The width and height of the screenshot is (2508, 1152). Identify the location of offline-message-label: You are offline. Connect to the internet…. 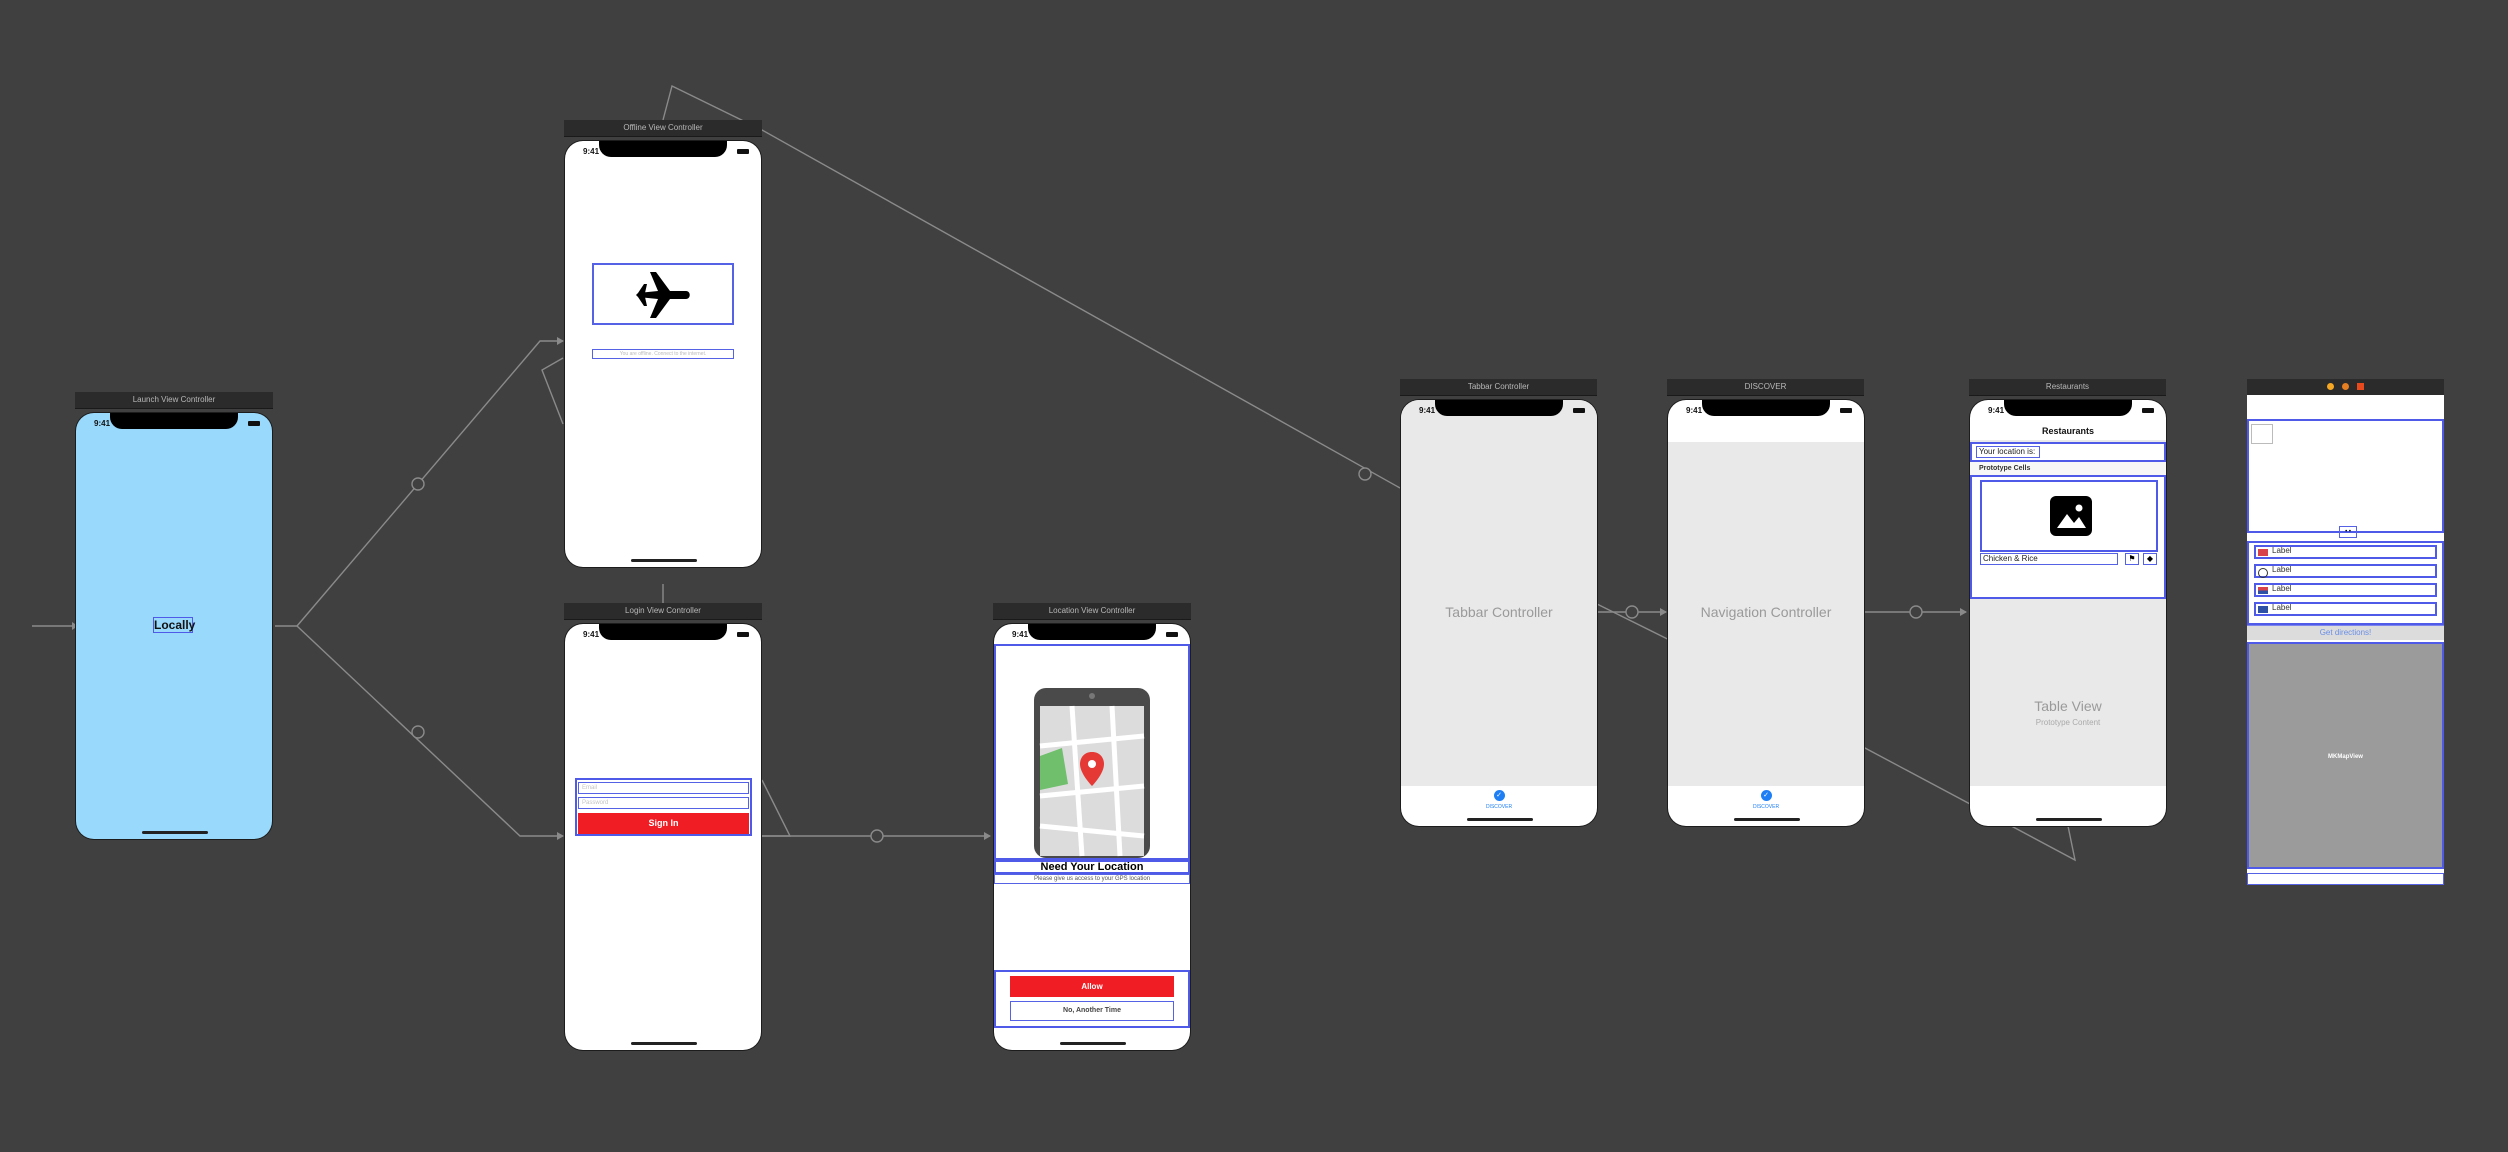
(663, 354).